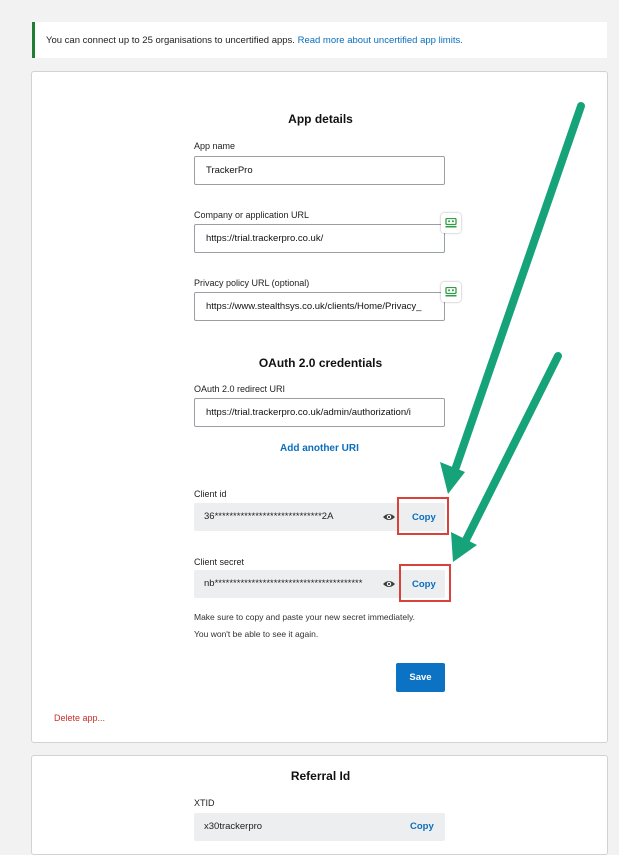  What do you see at coordinates (252, 215) in the screenshot?
I see `company-url-label: Company or application URL` at bounding box center [252, 215].